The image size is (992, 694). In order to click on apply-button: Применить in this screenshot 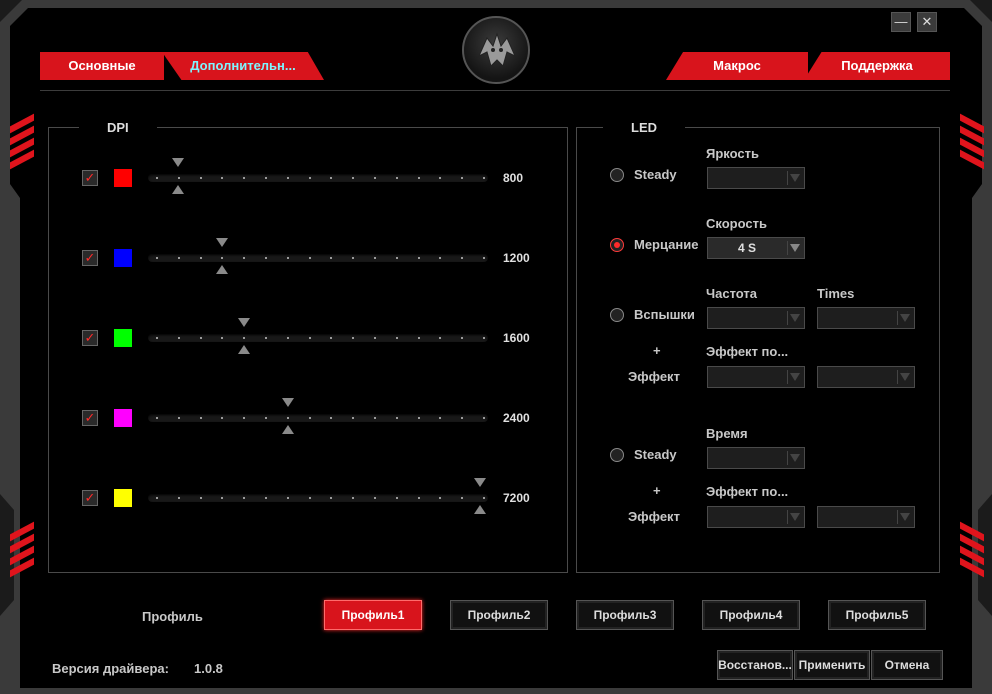, I will do `click(832, 665)`.